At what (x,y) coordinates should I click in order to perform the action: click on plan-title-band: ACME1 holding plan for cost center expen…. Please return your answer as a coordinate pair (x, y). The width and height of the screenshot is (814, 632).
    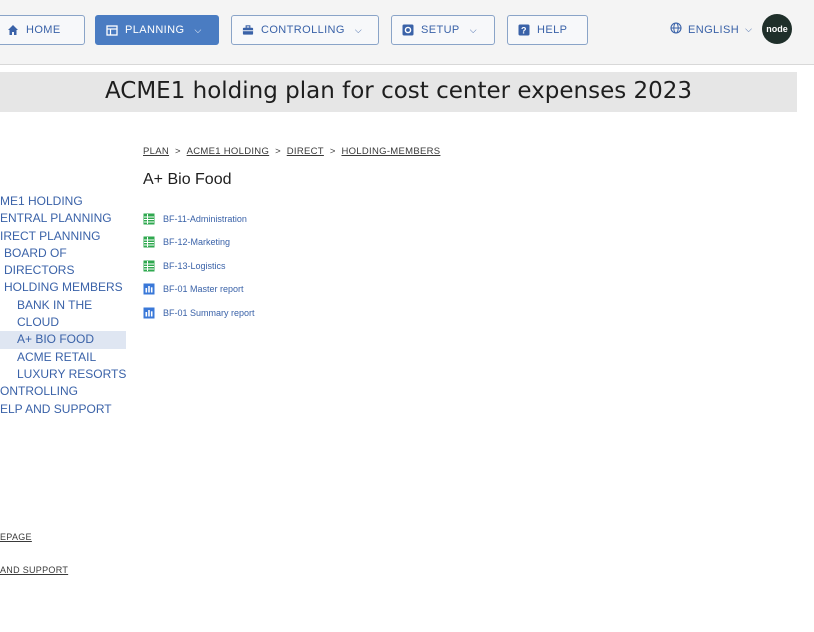
    Looking at the image, I should click on (398, 92).